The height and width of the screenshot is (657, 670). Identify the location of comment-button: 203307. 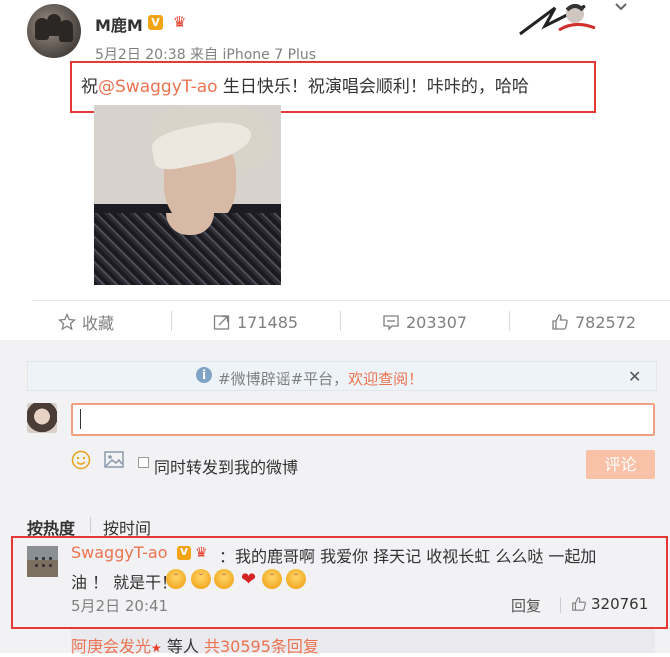
(424, 322).